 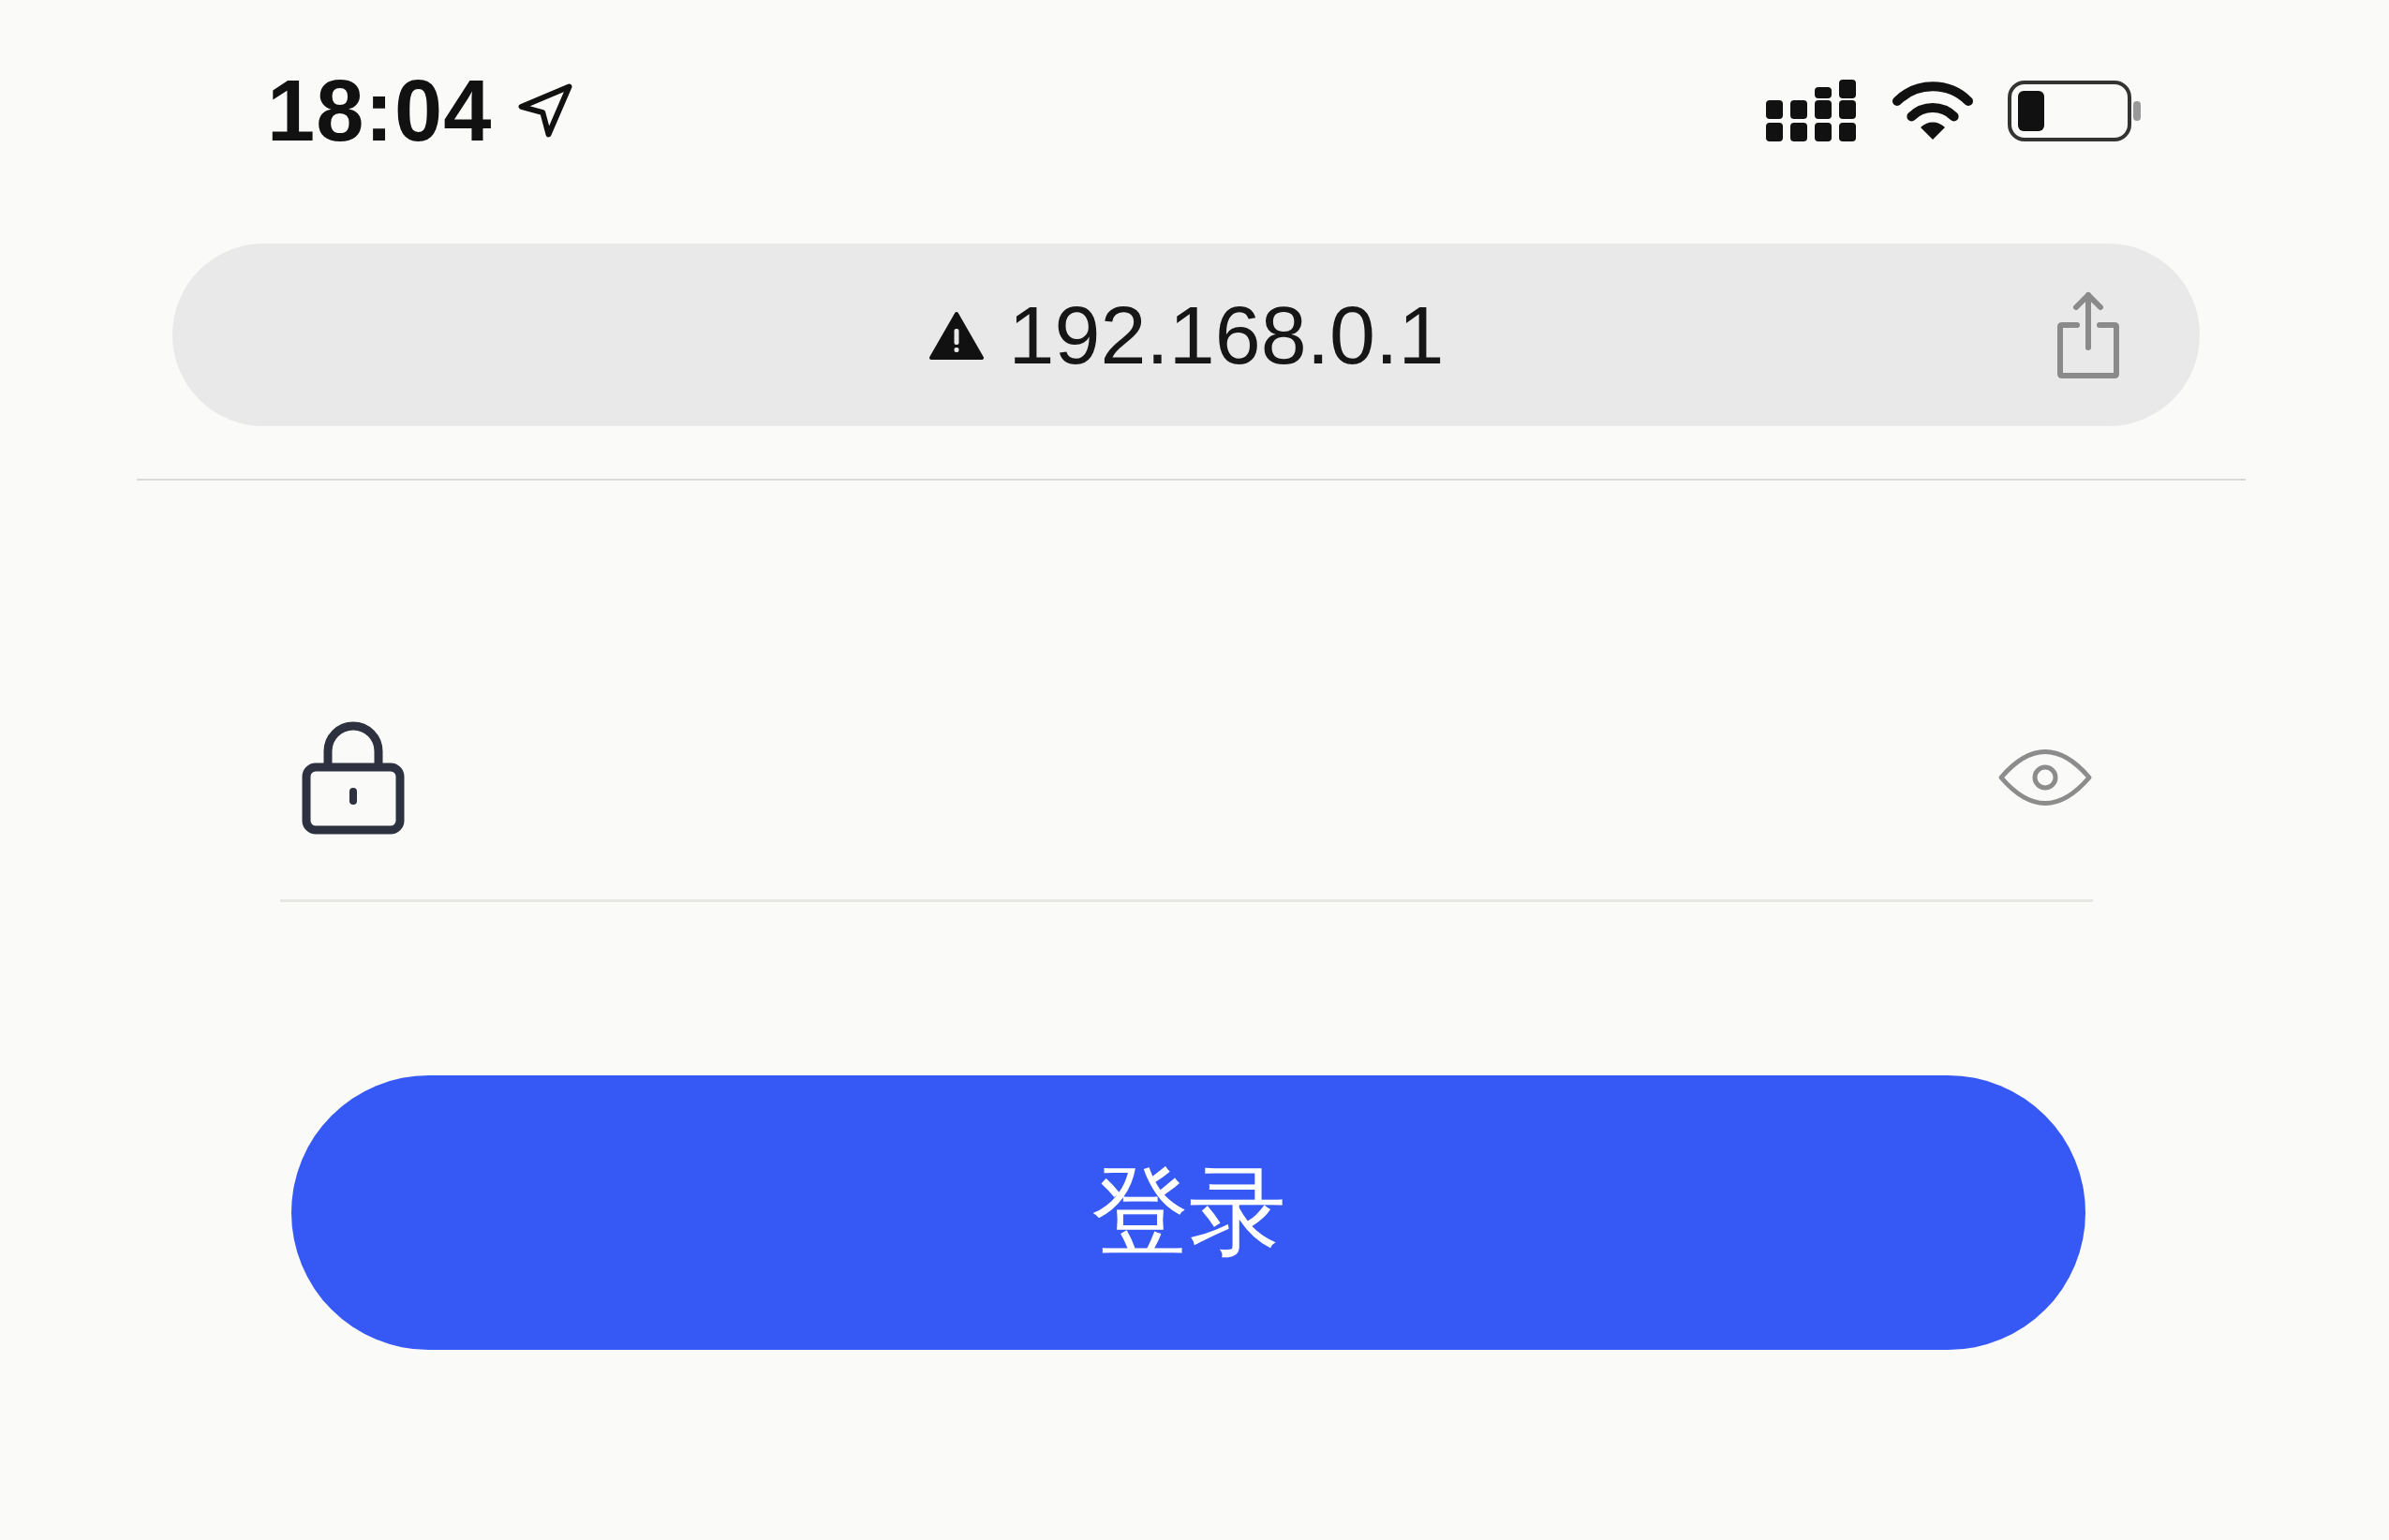 What do you see at coordinates (956, 335) in the screenshot?
I see `warning-icon` at bounding box center [956, 335].